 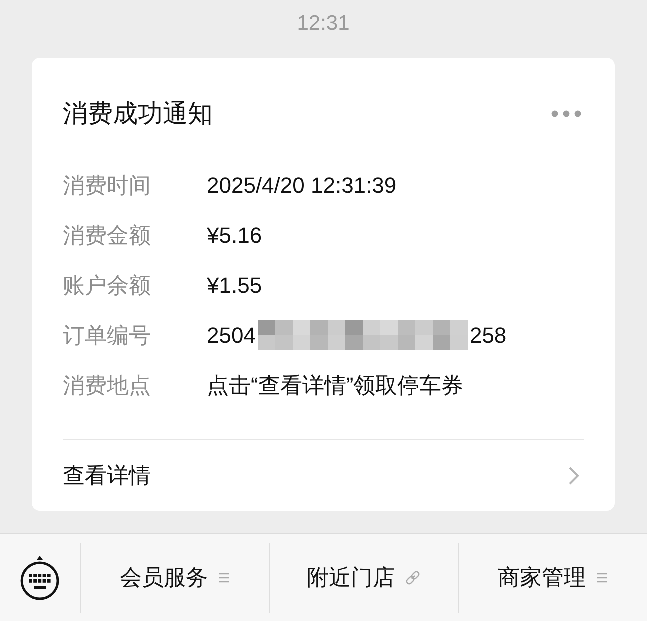 What do you see at coordinates (107, 386) in the screenshot?
I see `field-label: 消费地点` at bounding box center [107, 386].